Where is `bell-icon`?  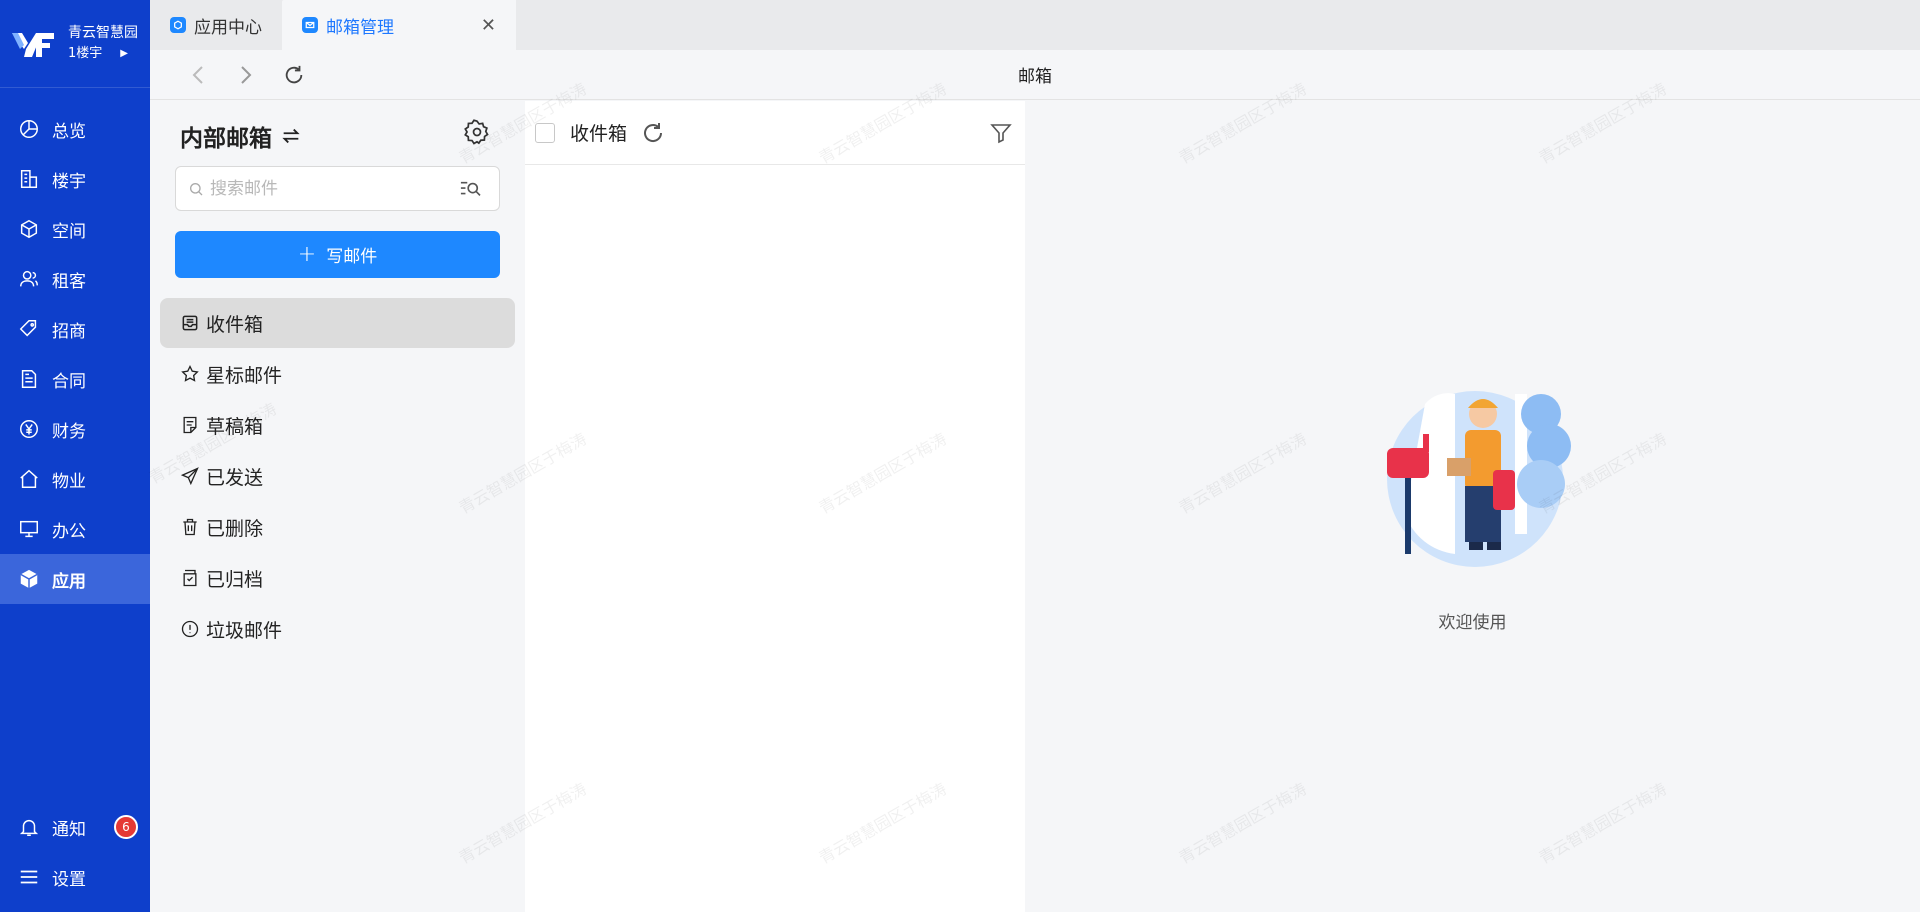
bell-icon is located at coordinates (29, 827).